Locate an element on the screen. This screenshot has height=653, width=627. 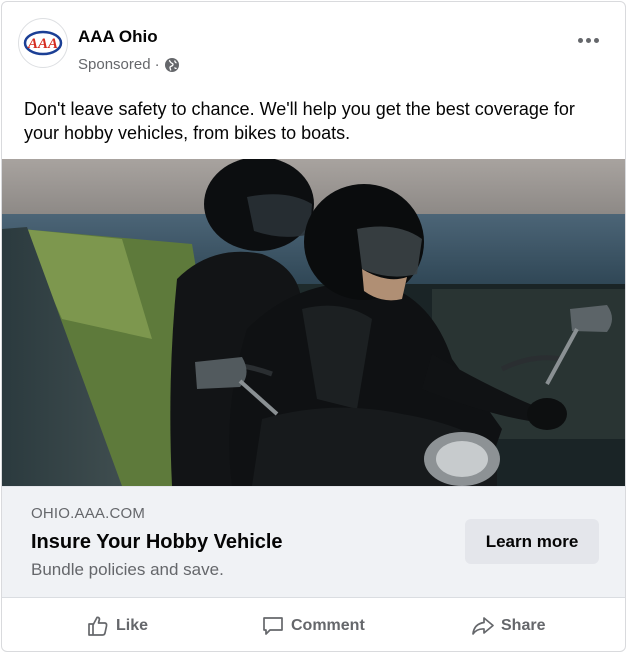
post-header: AAA AAA Ohio Sponsored · is located at coordinates (313, 43).